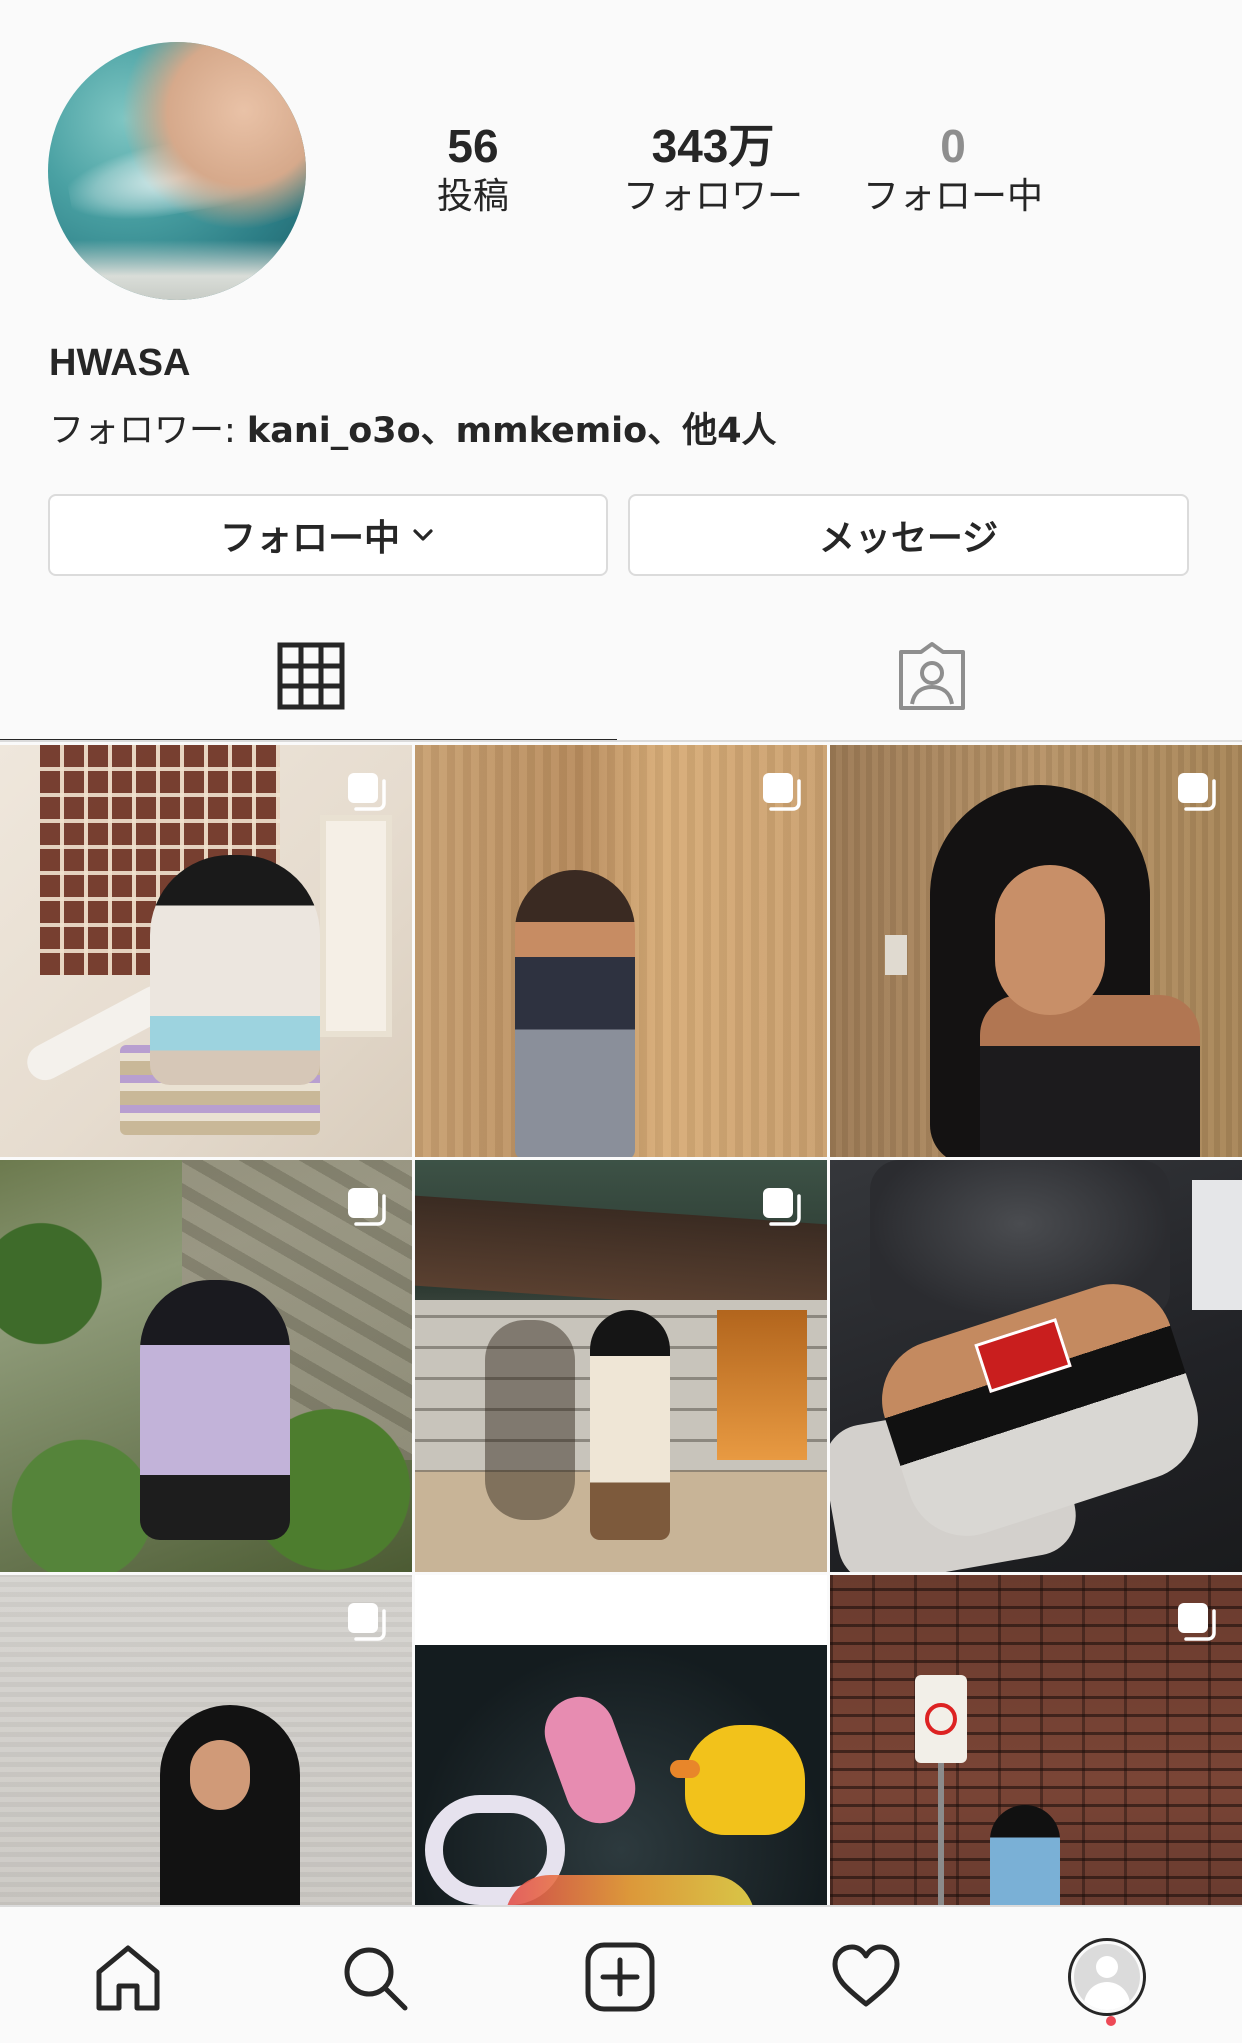  What do you see at coordinates (952, 196) in the screenshot?
I see `stat-following-label: フォロー中` at bounding box center [952, 196].